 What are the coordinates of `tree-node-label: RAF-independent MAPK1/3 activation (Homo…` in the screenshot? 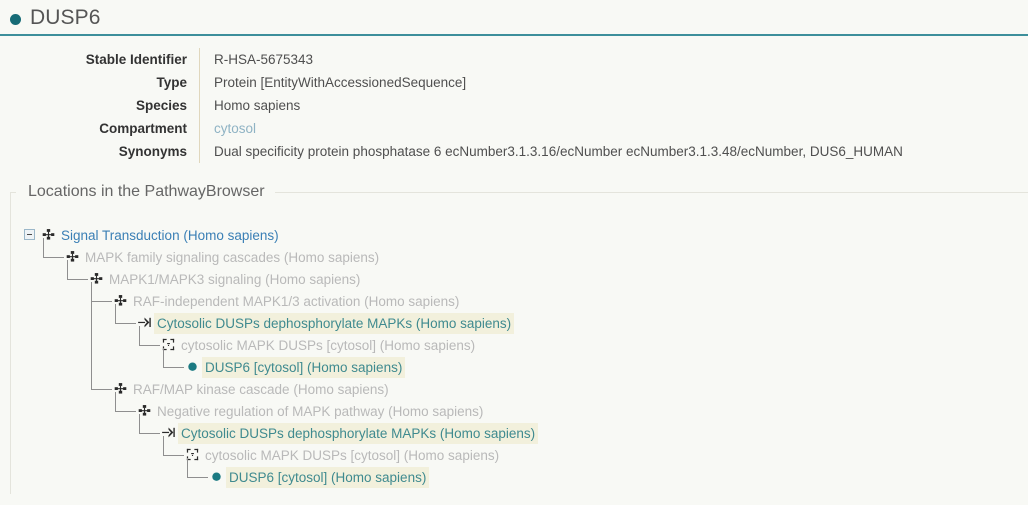 It's located at (296, 301).